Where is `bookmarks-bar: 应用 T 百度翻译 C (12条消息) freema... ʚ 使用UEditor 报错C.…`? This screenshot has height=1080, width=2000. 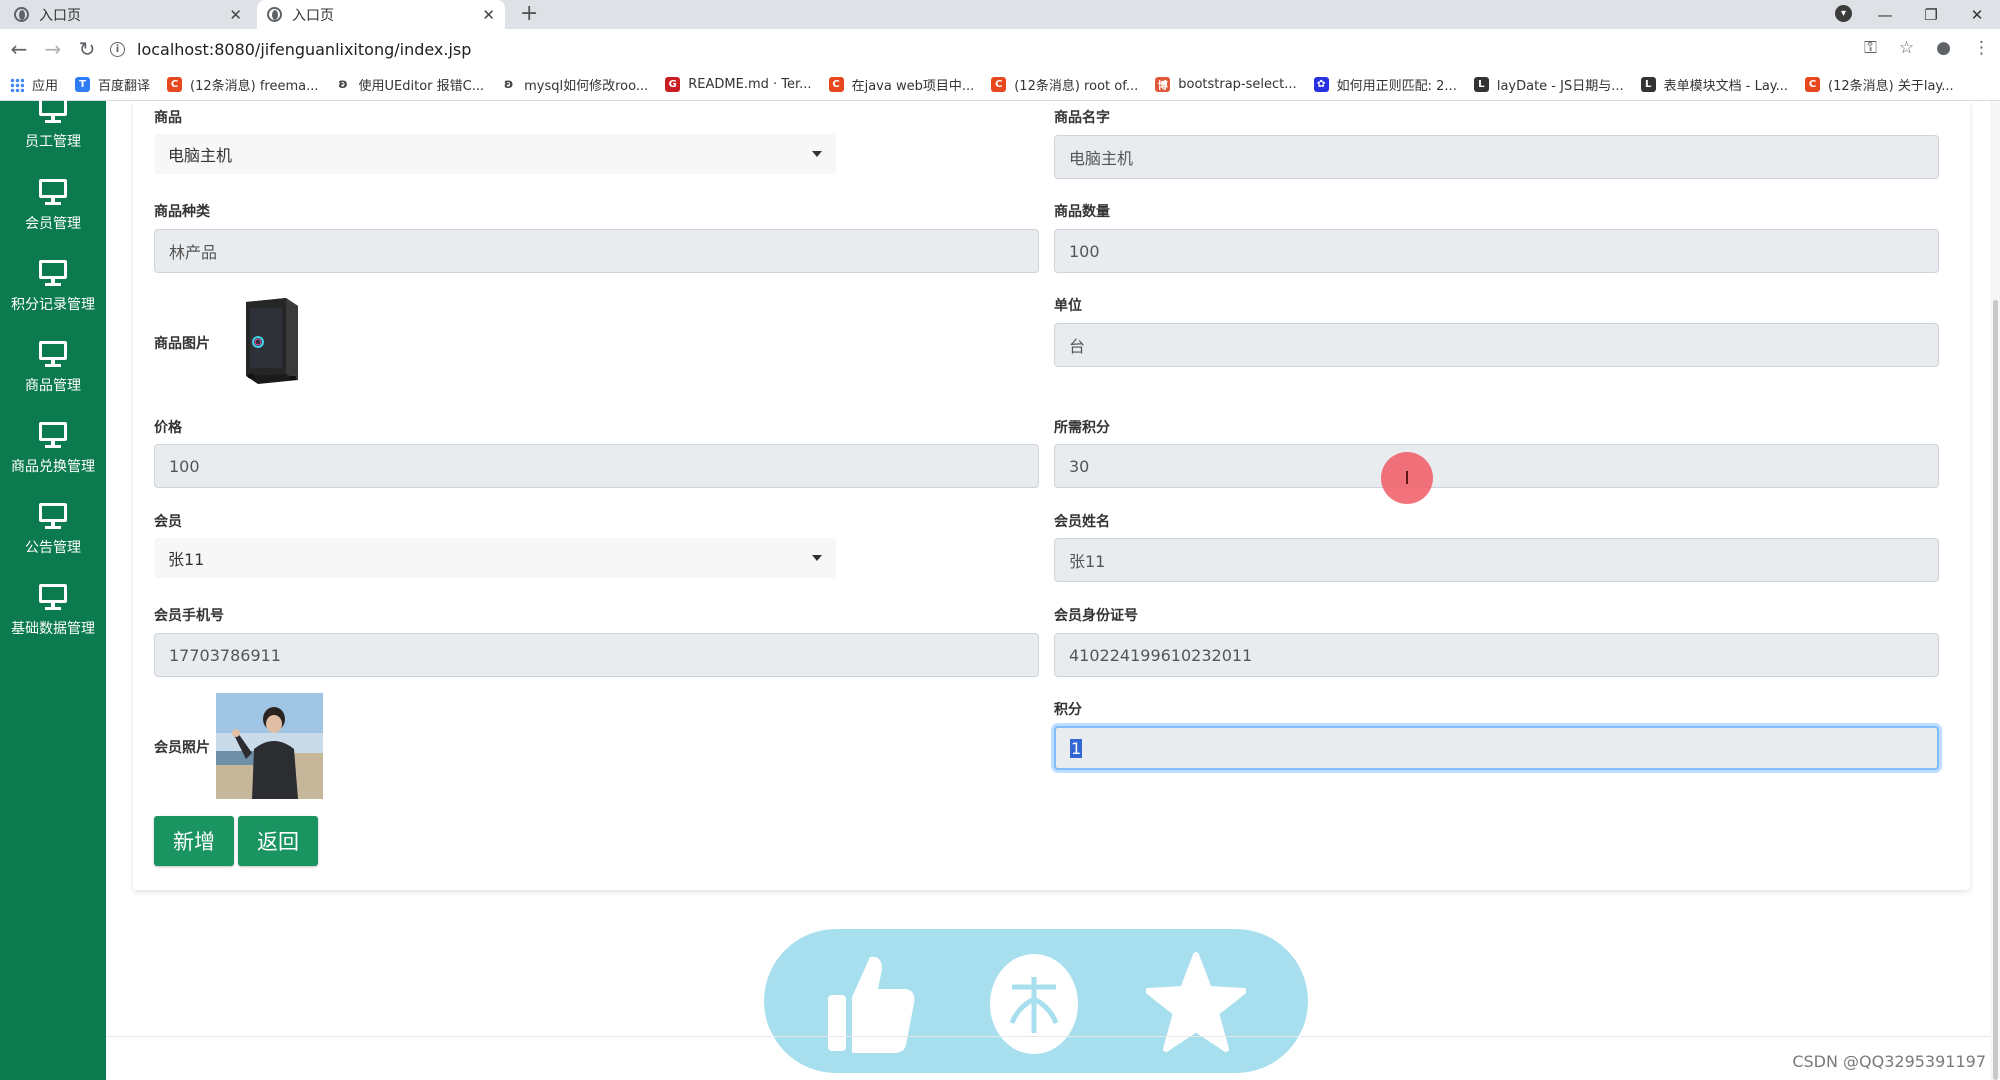
bookmarks-bar: 应用 T 百度翻译 C (12条消息) freema... ʚ 使用UEditor 报错C.… is located at coordinates (1000, 85).